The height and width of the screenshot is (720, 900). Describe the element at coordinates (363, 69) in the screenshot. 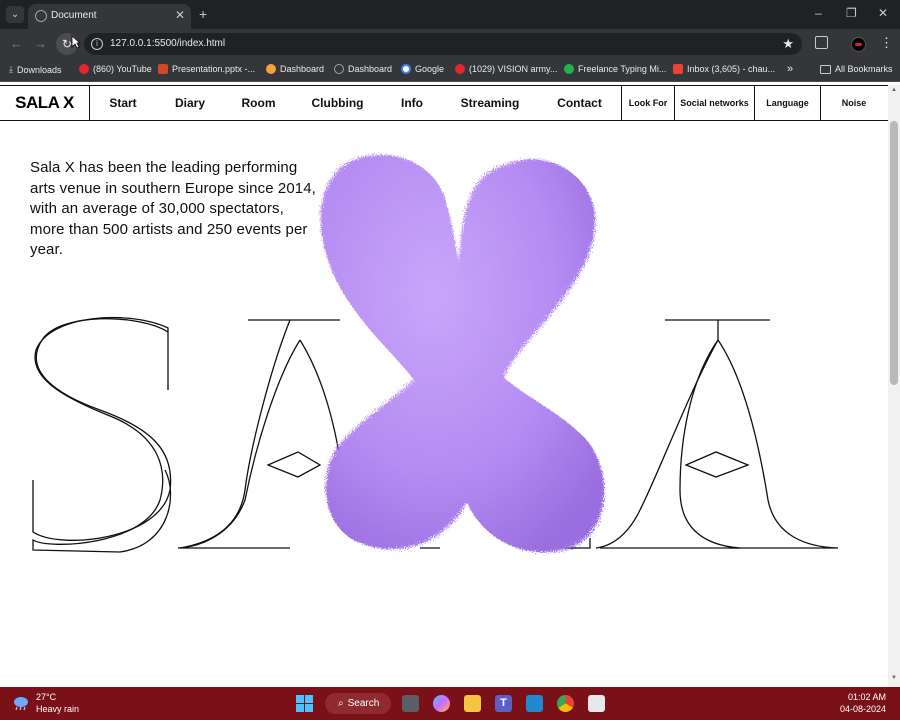

I see `bookmark-dashboard-2: Dashboard` at that location.